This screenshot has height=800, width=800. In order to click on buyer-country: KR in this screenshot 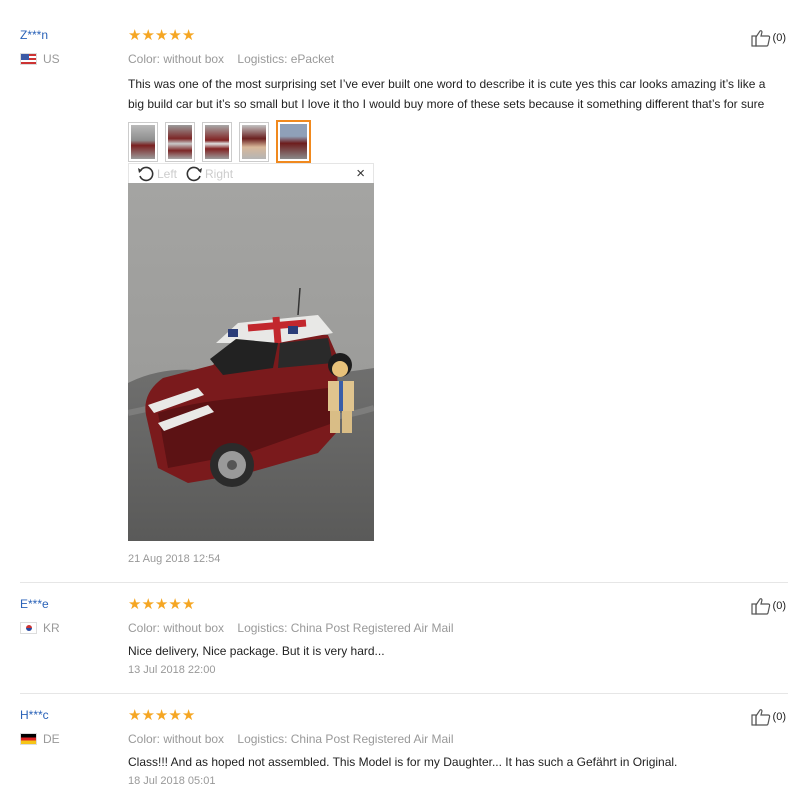, I will do `click(40, 628)`.